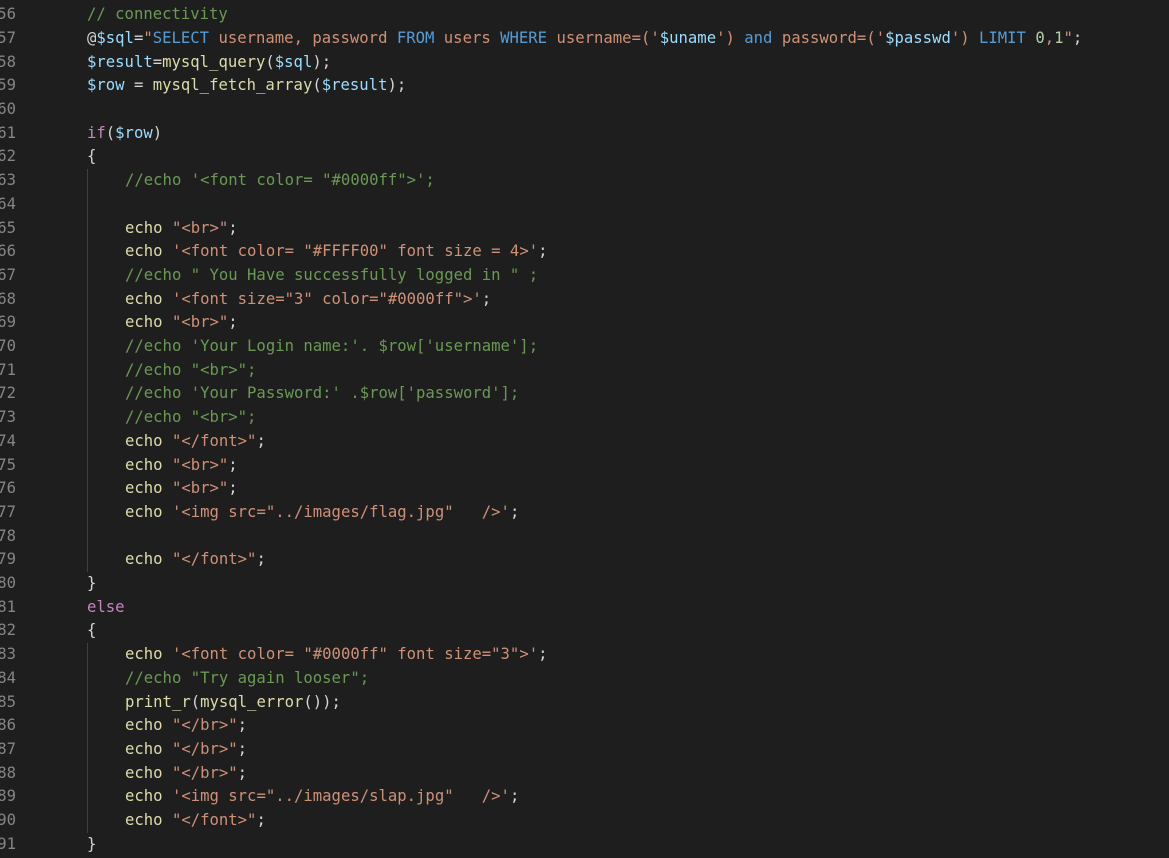 This screenshot has width=1169, height=858. I want to click on code-token: WHERE, so click(524, 37).